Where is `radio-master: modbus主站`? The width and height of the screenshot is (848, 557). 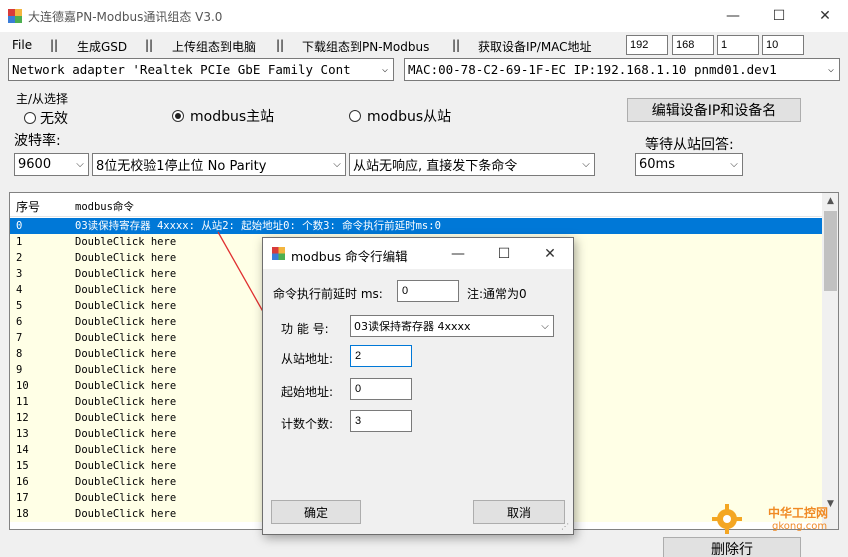 radio-master: modbus主站 is located at coordinates (223, 116).